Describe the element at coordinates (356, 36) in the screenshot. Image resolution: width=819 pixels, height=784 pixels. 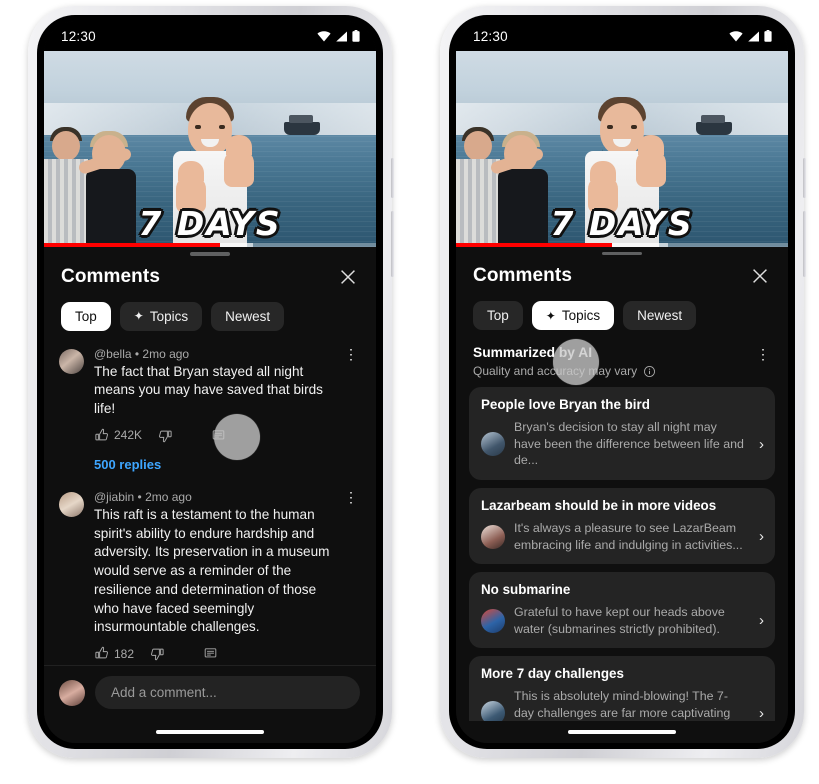
I see `battery-icon` at that location.